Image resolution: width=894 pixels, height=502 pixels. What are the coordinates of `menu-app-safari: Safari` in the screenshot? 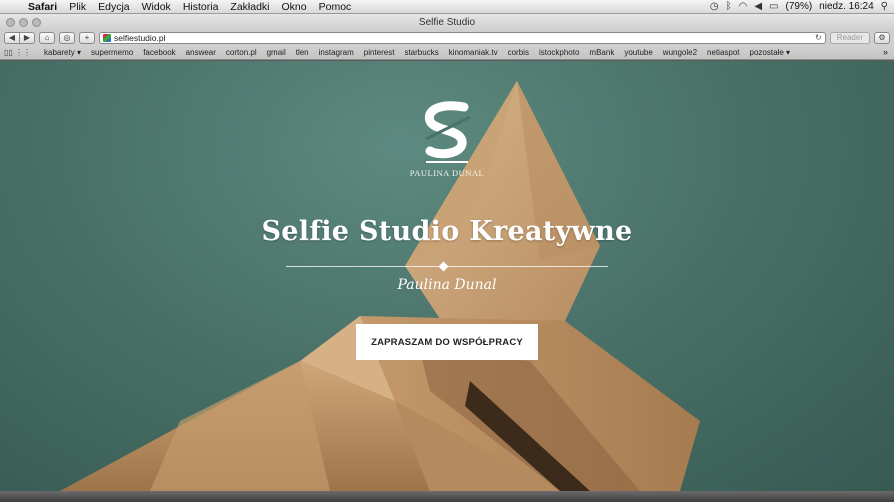 It's located at (42, 7).